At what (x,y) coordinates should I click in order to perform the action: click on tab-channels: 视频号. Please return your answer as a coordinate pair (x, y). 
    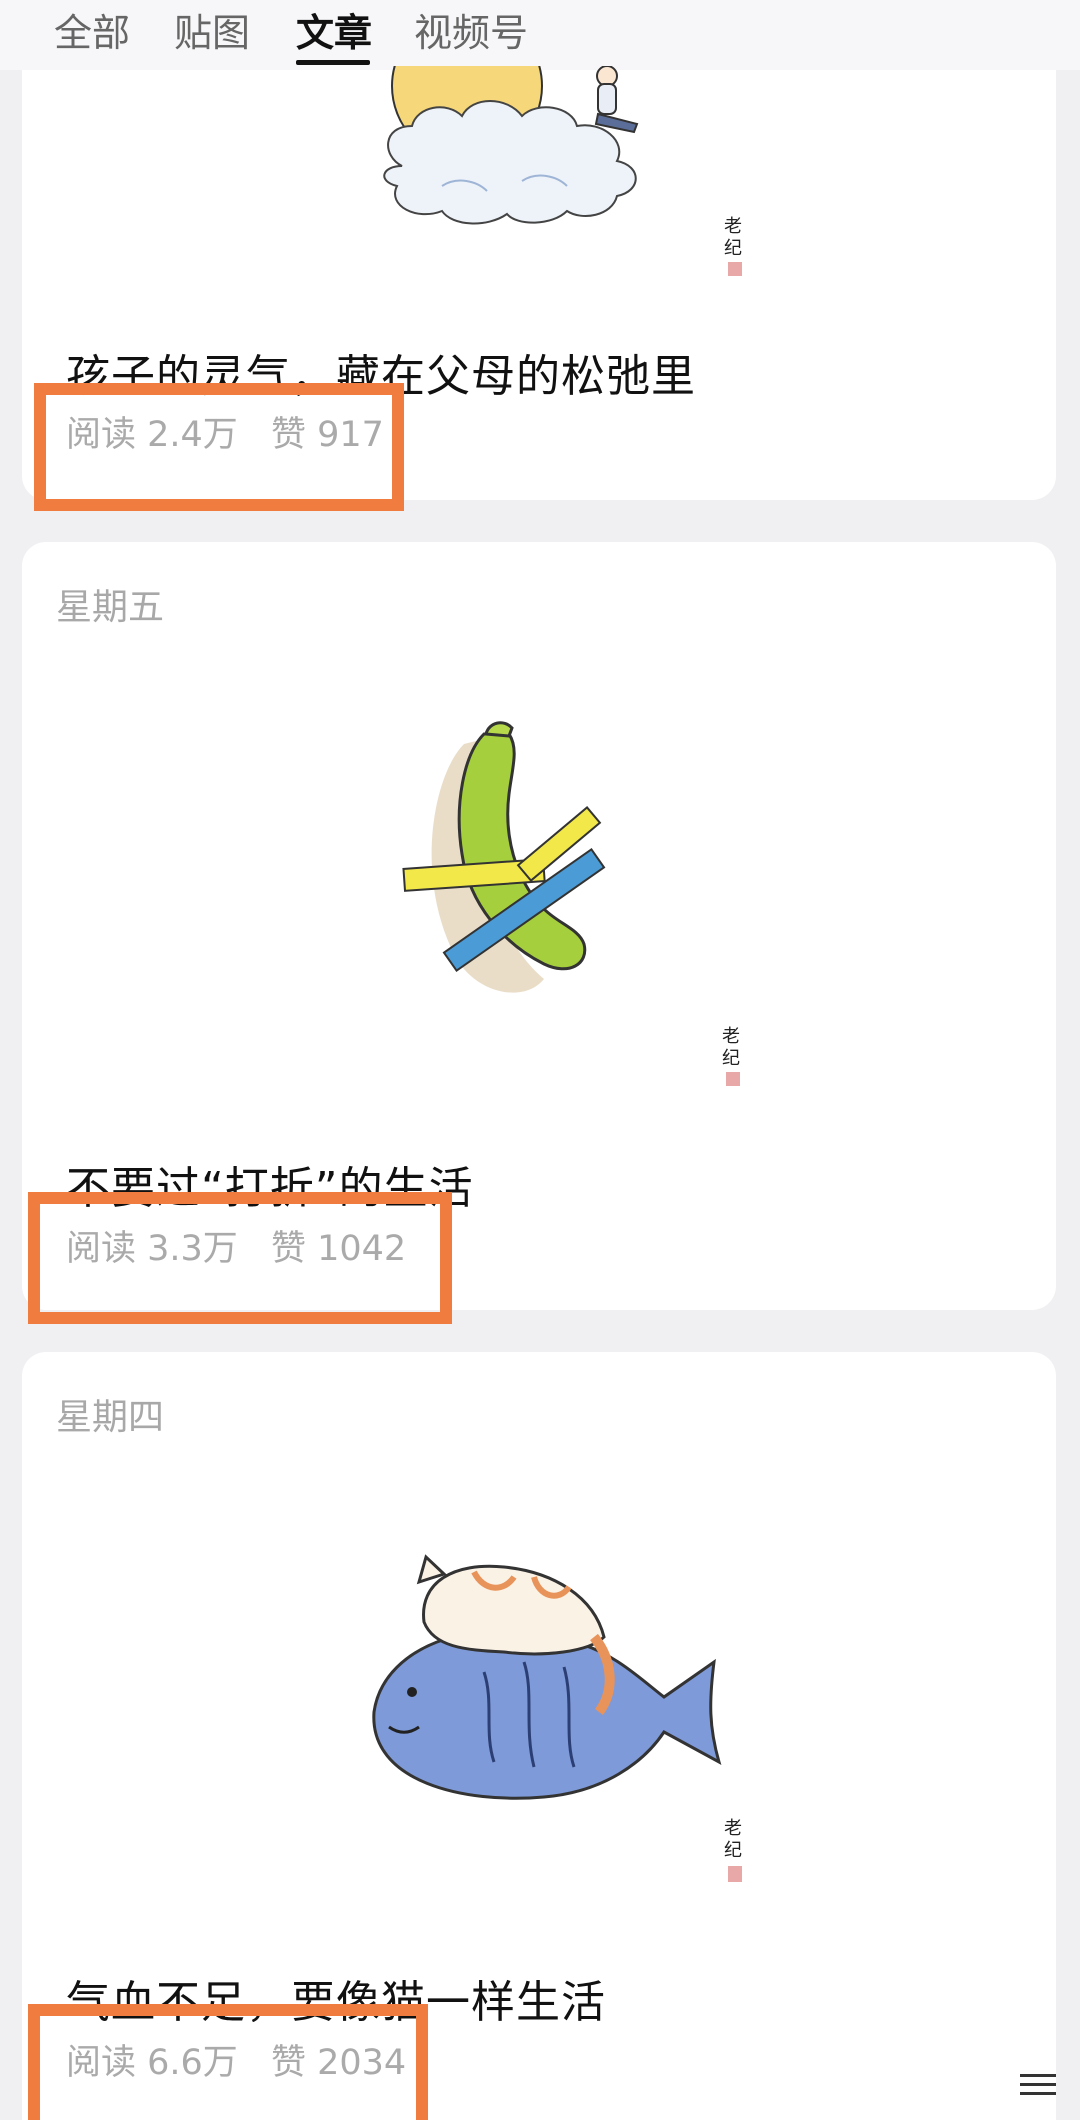
    Looking at the image, I should click on (471, 33).